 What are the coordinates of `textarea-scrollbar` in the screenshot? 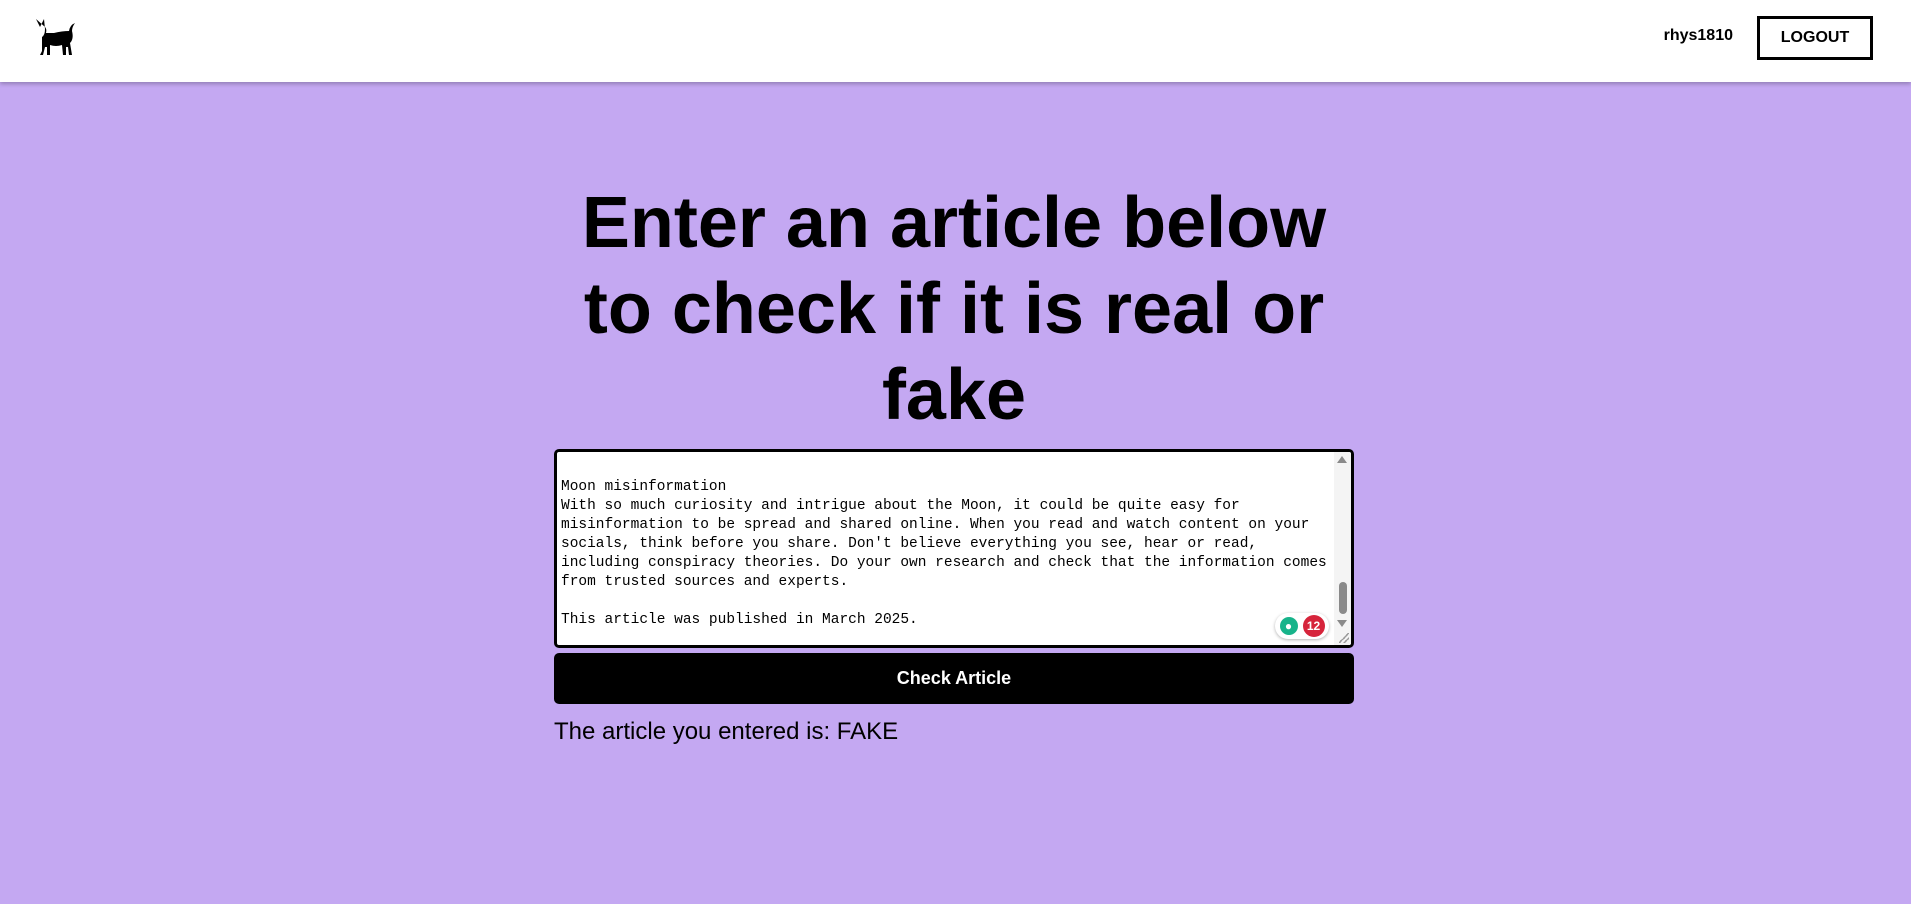 It's located at (1342, 548).